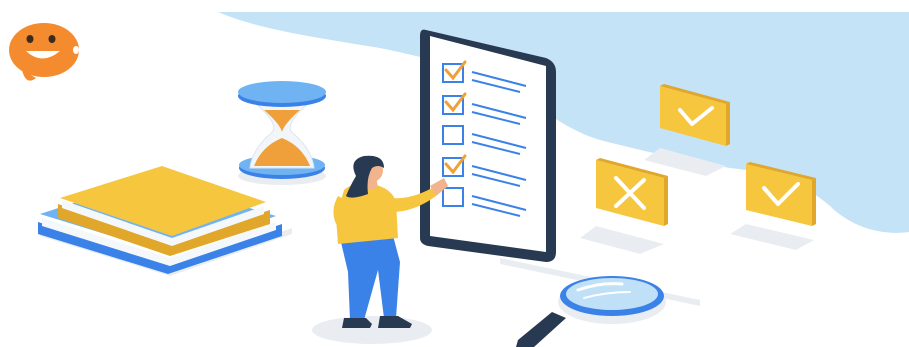  What do you see at coordinates (624, 206) in the screenshot?
I see `cross-card-icon` at bounding box center [624, 206].